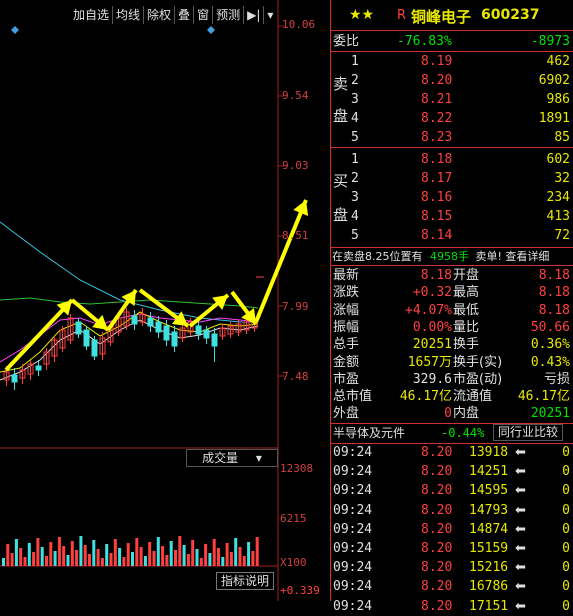 The height and width of the screenshot is (616, 573). I want to click on tick-volume: 16786, so click(489, 587).